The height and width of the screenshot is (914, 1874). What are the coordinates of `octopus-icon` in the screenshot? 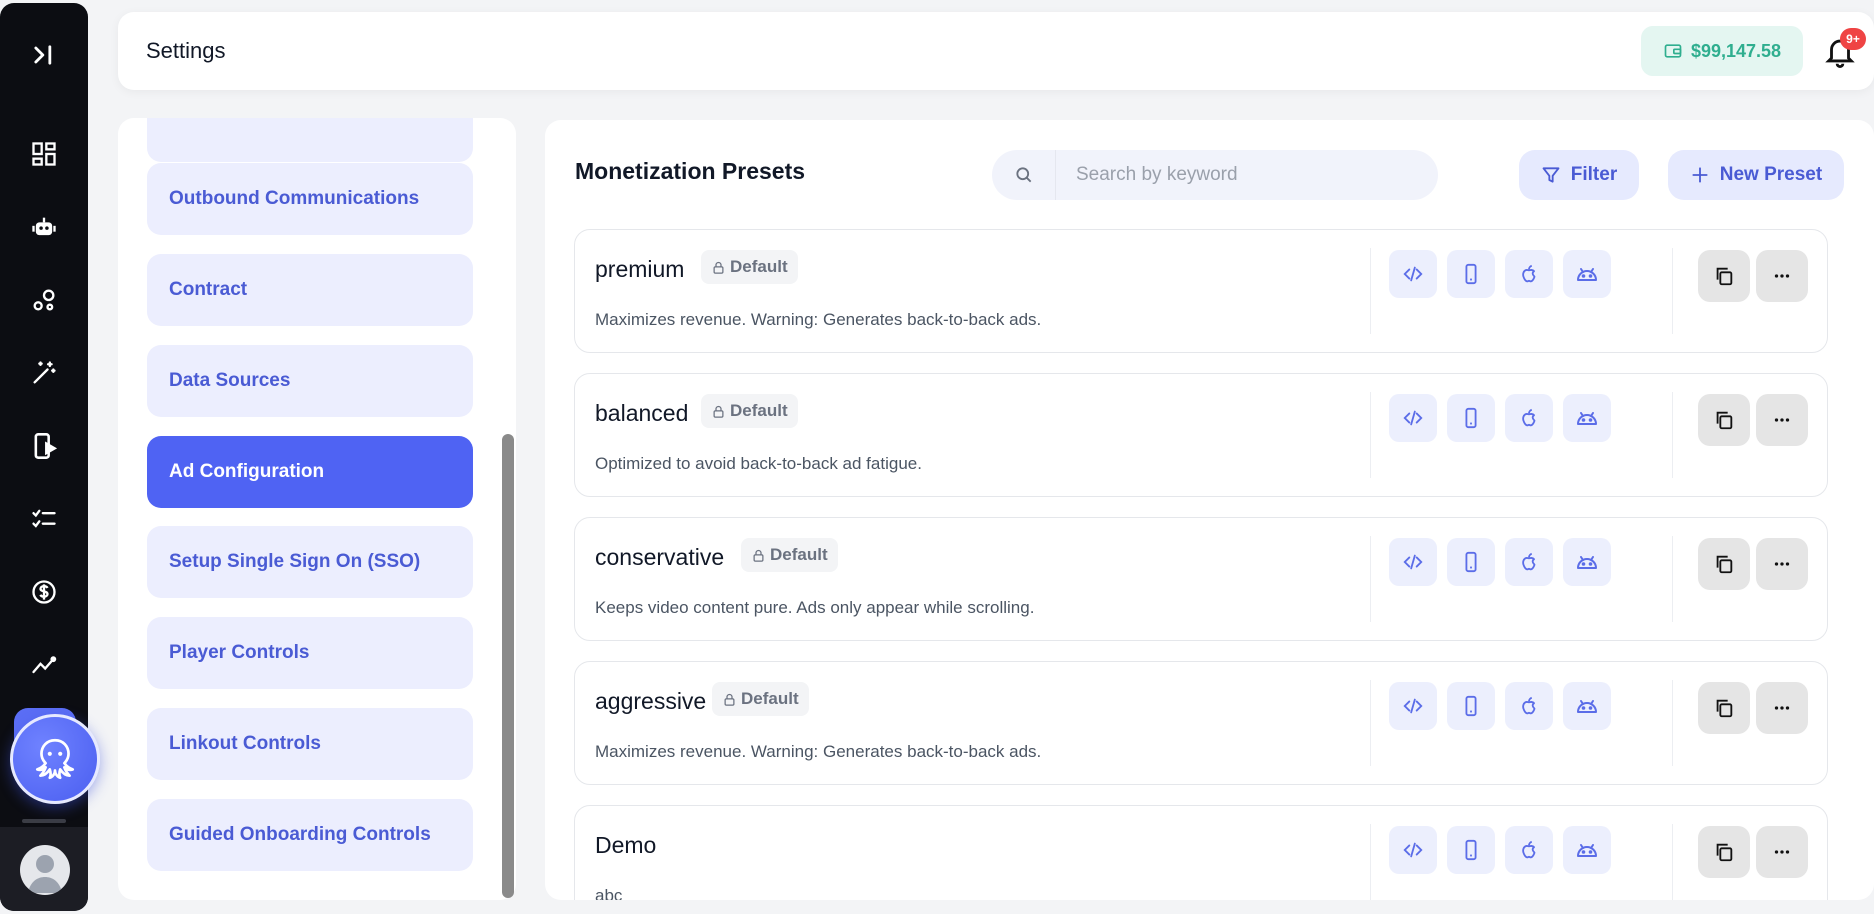 It's located at (55, 759).